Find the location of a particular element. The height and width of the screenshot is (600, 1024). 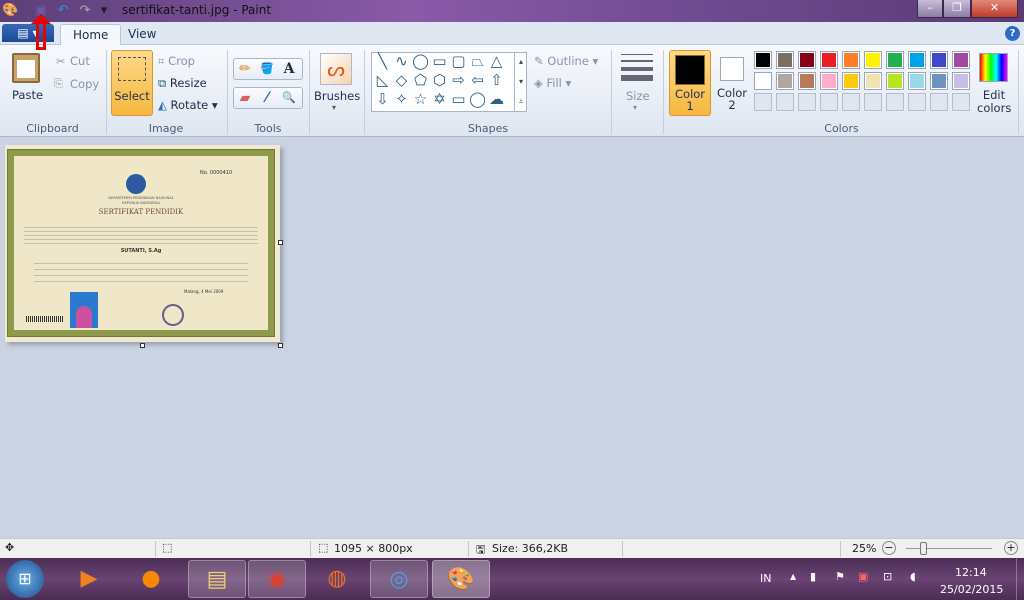

shape-12: ⇦ is located at coordinates (477, 80).